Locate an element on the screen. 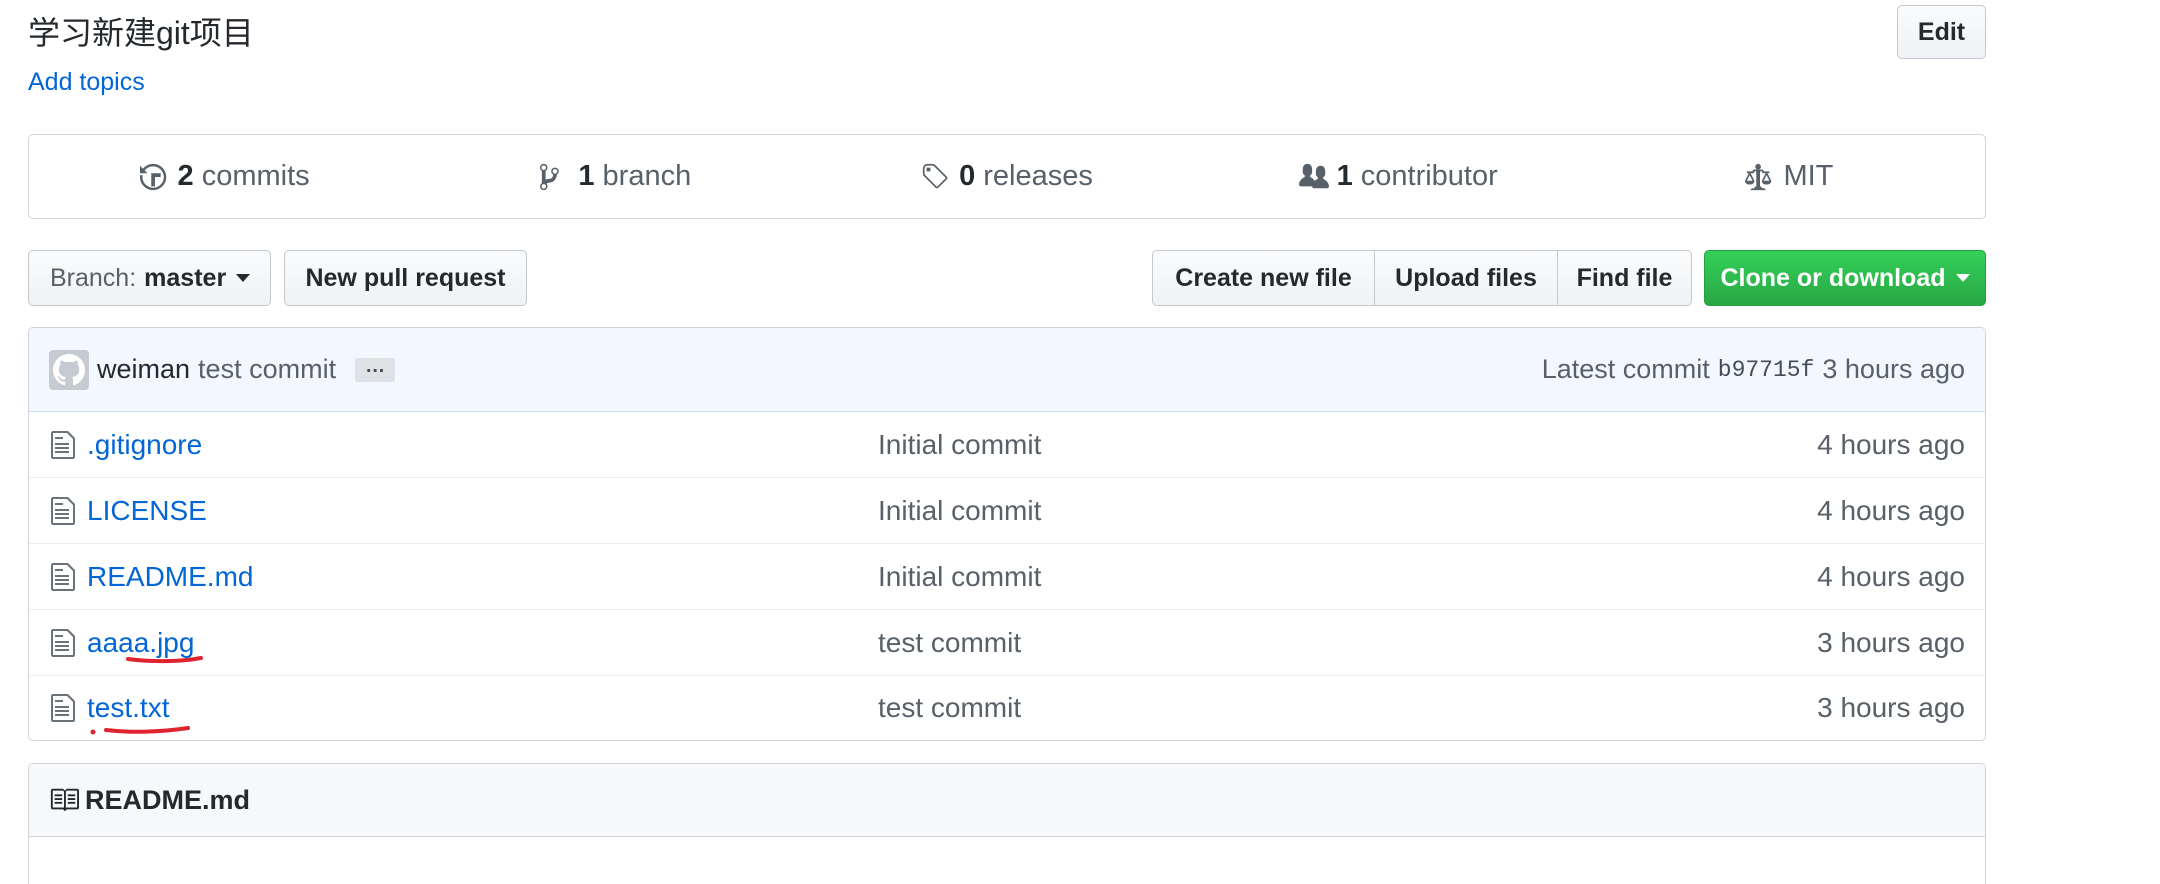 Image resolution: width=2160 pixels, height=884 pixels. contributors-label: contributor is located at coordinates (1429, 176).